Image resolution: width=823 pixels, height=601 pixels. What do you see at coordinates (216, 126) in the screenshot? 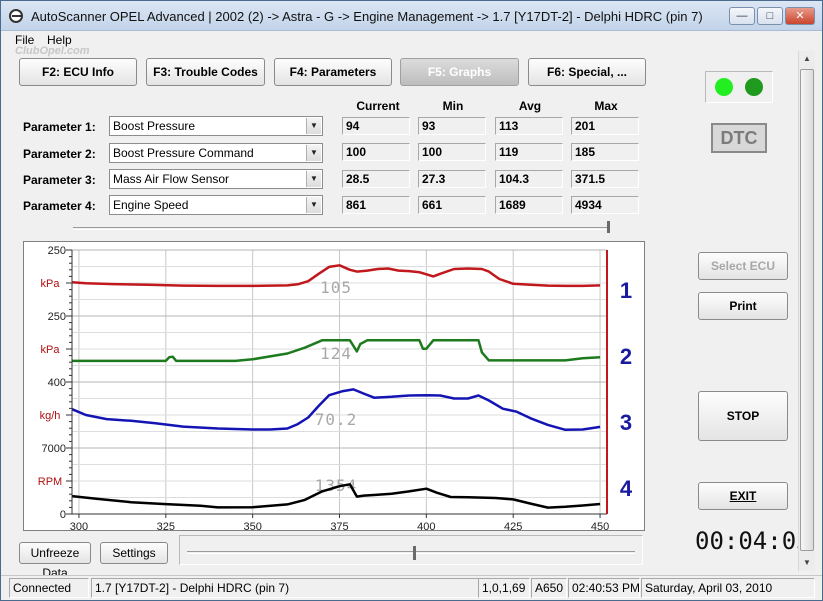
I see `parameter-1-select: Boost Pressure ▼` at bounding box center [216, 126].